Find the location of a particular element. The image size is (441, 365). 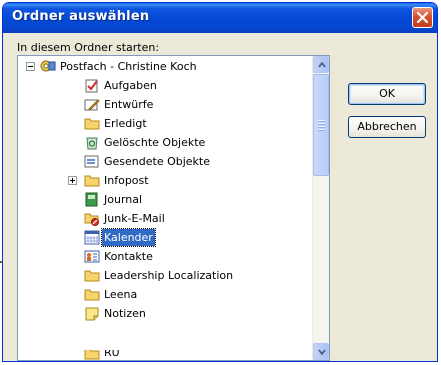

tree-item-label: Gesendete Objekte is located at coordinates (157, 161).